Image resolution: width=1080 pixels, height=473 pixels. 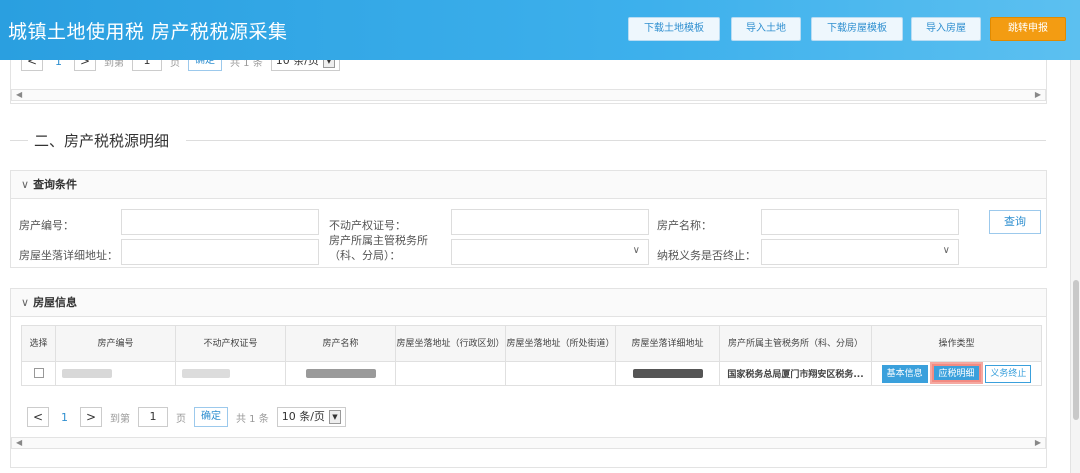 What do you see at coordinates (956, 373) in the screenshot?
I see `taxable-detail-button: 应税明细` at bounding box center [956, 373].